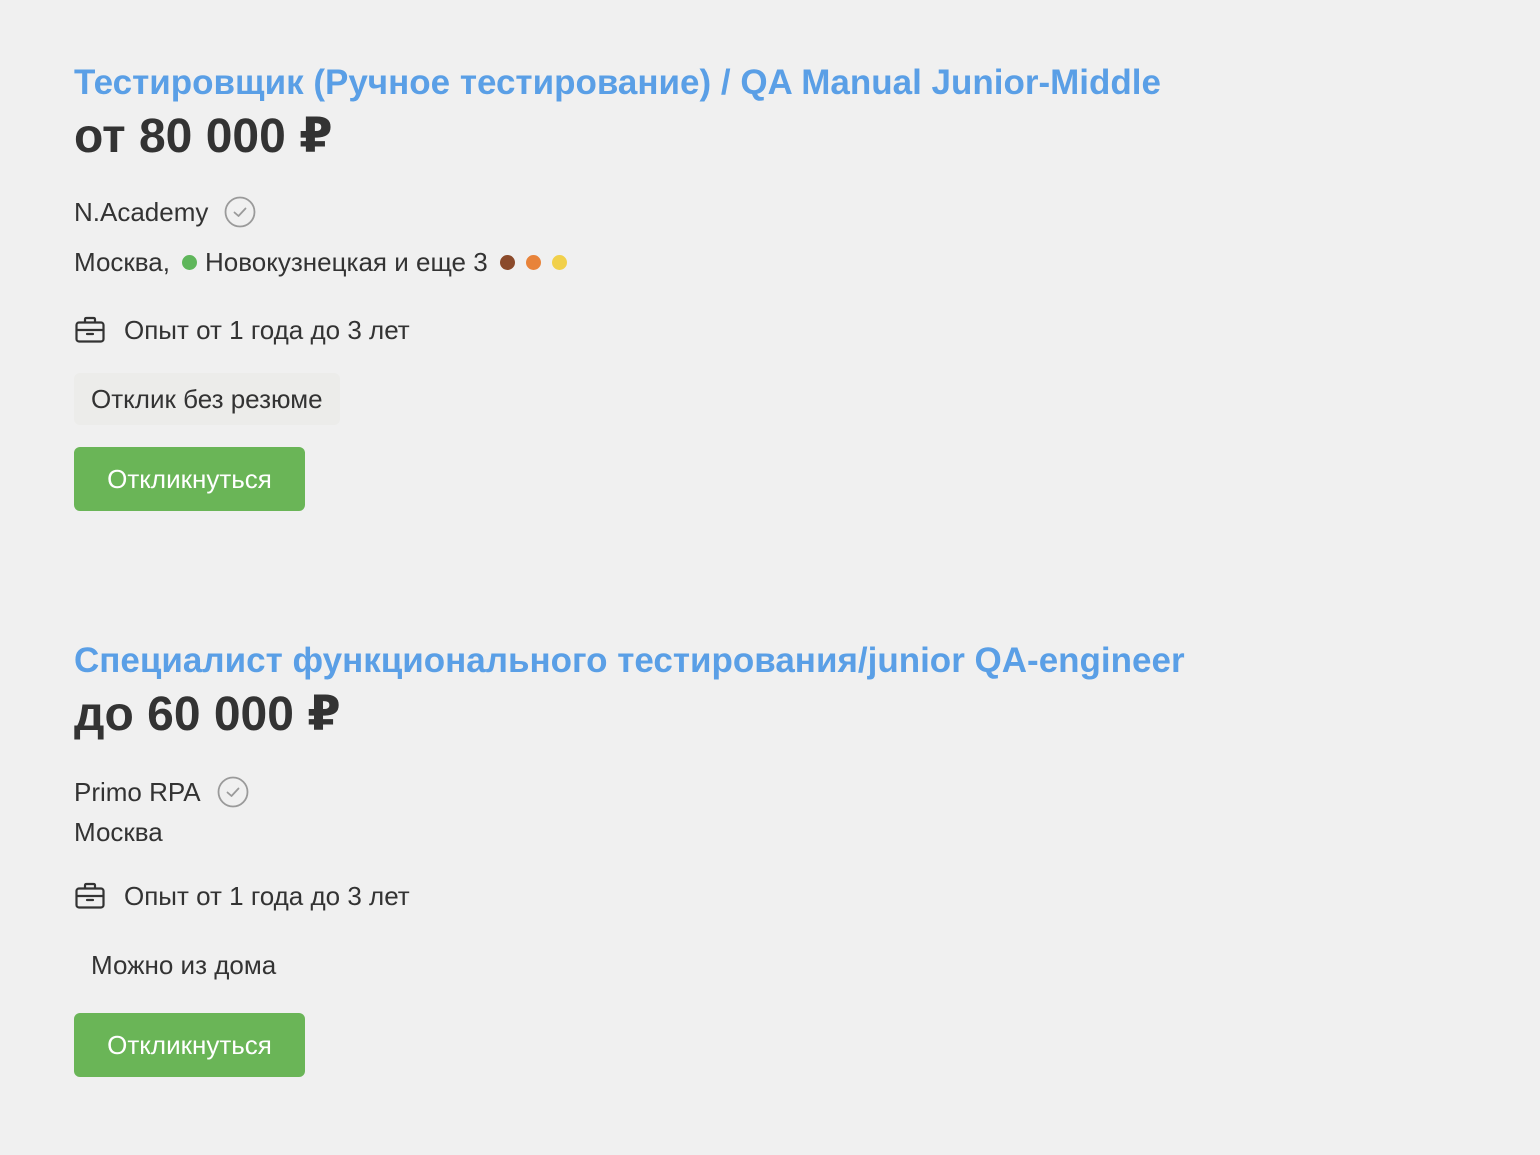  I want to click on company-row: Primo RPA, so click(774, 792).